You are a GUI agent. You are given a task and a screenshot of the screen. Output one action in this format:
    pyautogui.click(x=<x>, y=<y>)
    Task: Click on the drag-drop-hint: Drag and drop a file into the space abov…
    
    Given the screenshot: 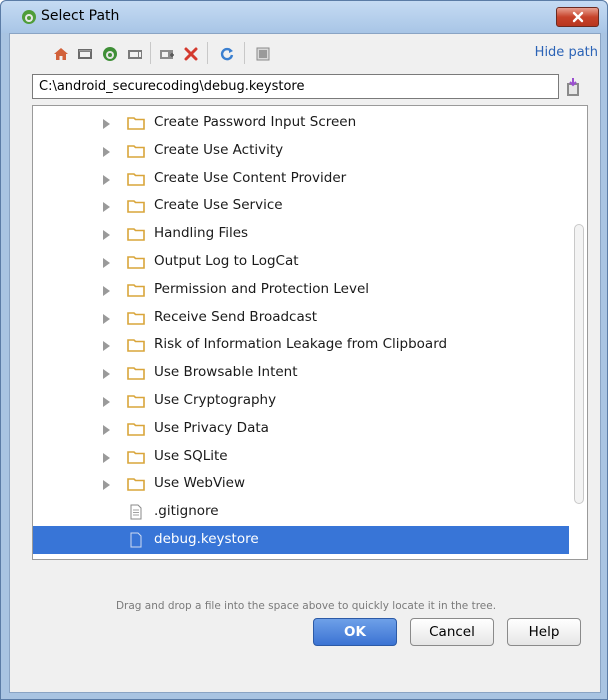 What is the action you would take?
    pyautogui.click(x=306, y=606)
    